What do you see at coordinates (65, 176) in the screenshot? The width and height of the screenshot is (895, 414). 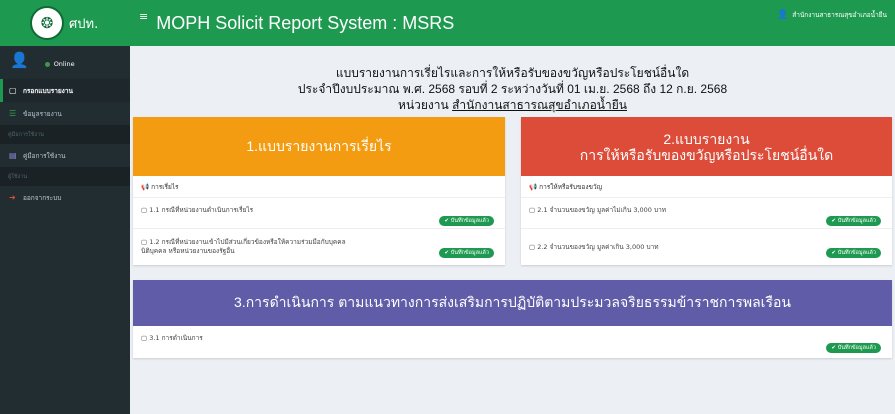 I see `sidebar-header-users: ผู้ใช้งาน` at bounding box center [65, 176].